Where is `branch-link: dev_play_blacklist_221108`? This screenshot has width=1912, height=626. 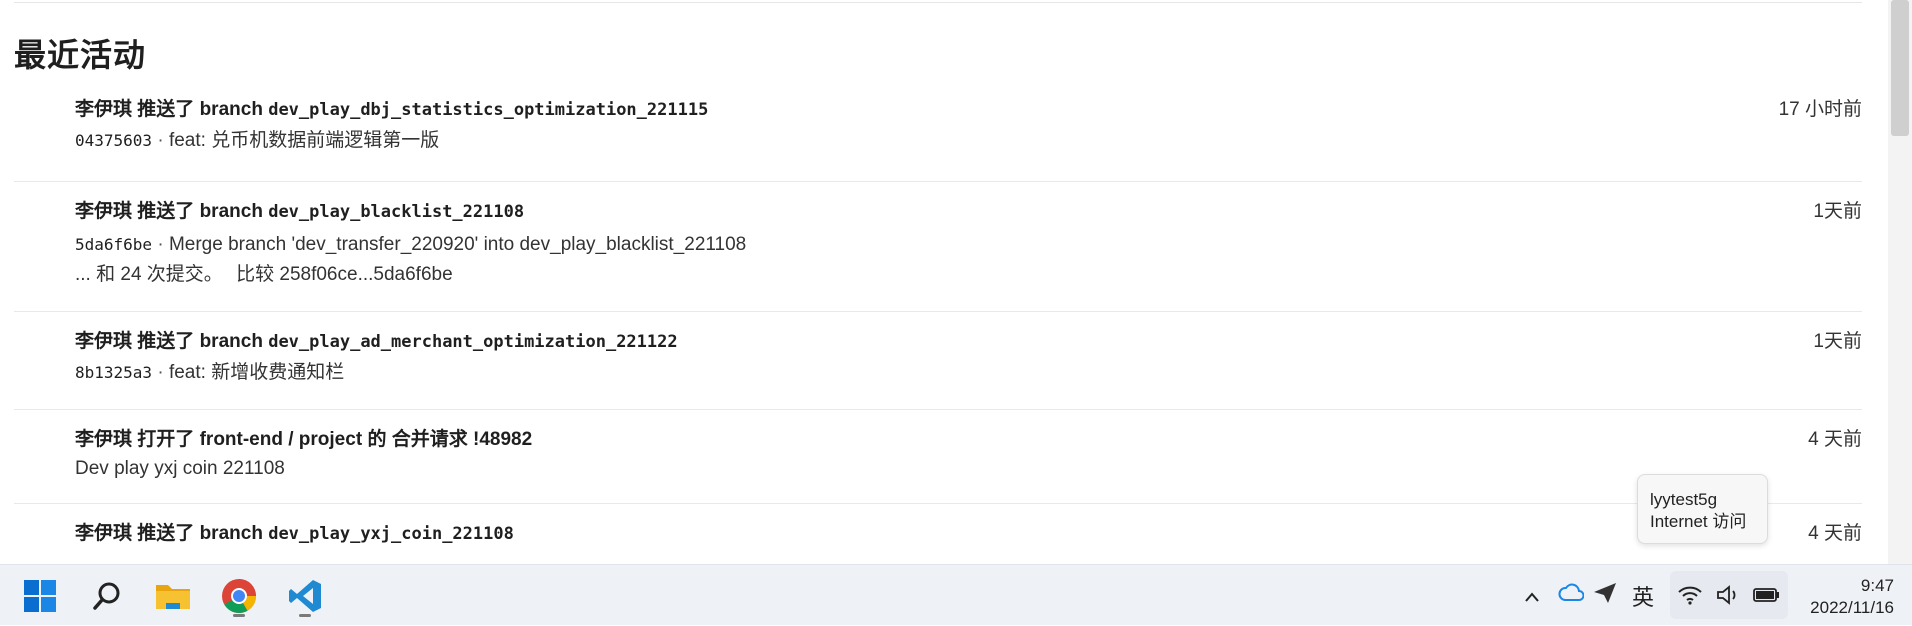 branch-link: dev_play_blacklist_221108 is located at coordinates (396, 212).